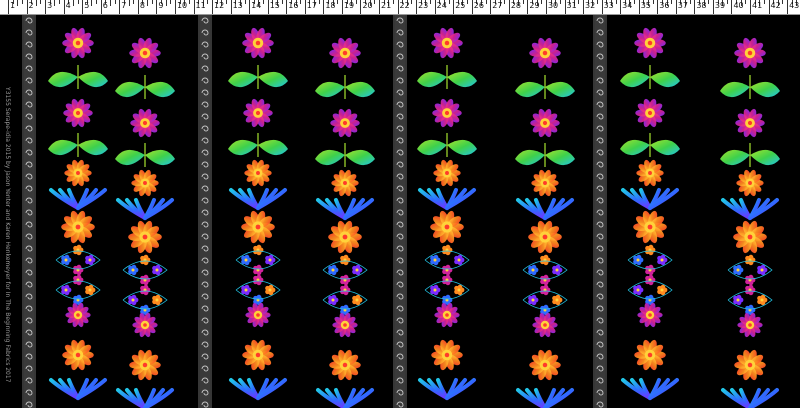  What do you see at coordinates (423, 5) in the screenshot?
I see `ruler-number: 23` at bounding box center [423, 5].